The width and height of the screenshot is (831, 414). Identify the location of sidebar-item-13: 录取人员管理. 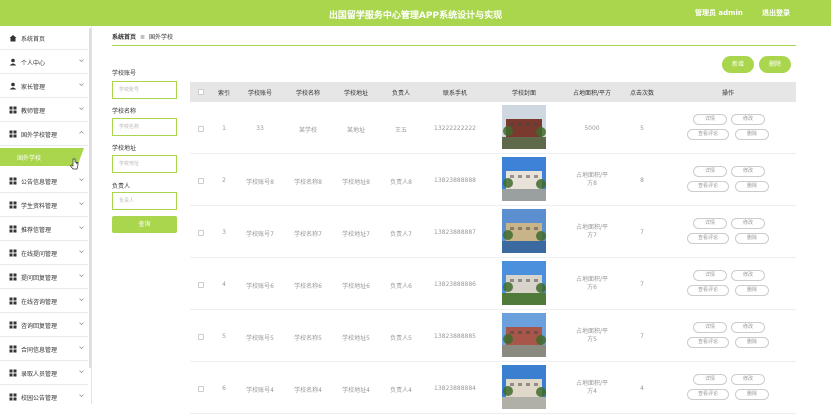
(44, 373).